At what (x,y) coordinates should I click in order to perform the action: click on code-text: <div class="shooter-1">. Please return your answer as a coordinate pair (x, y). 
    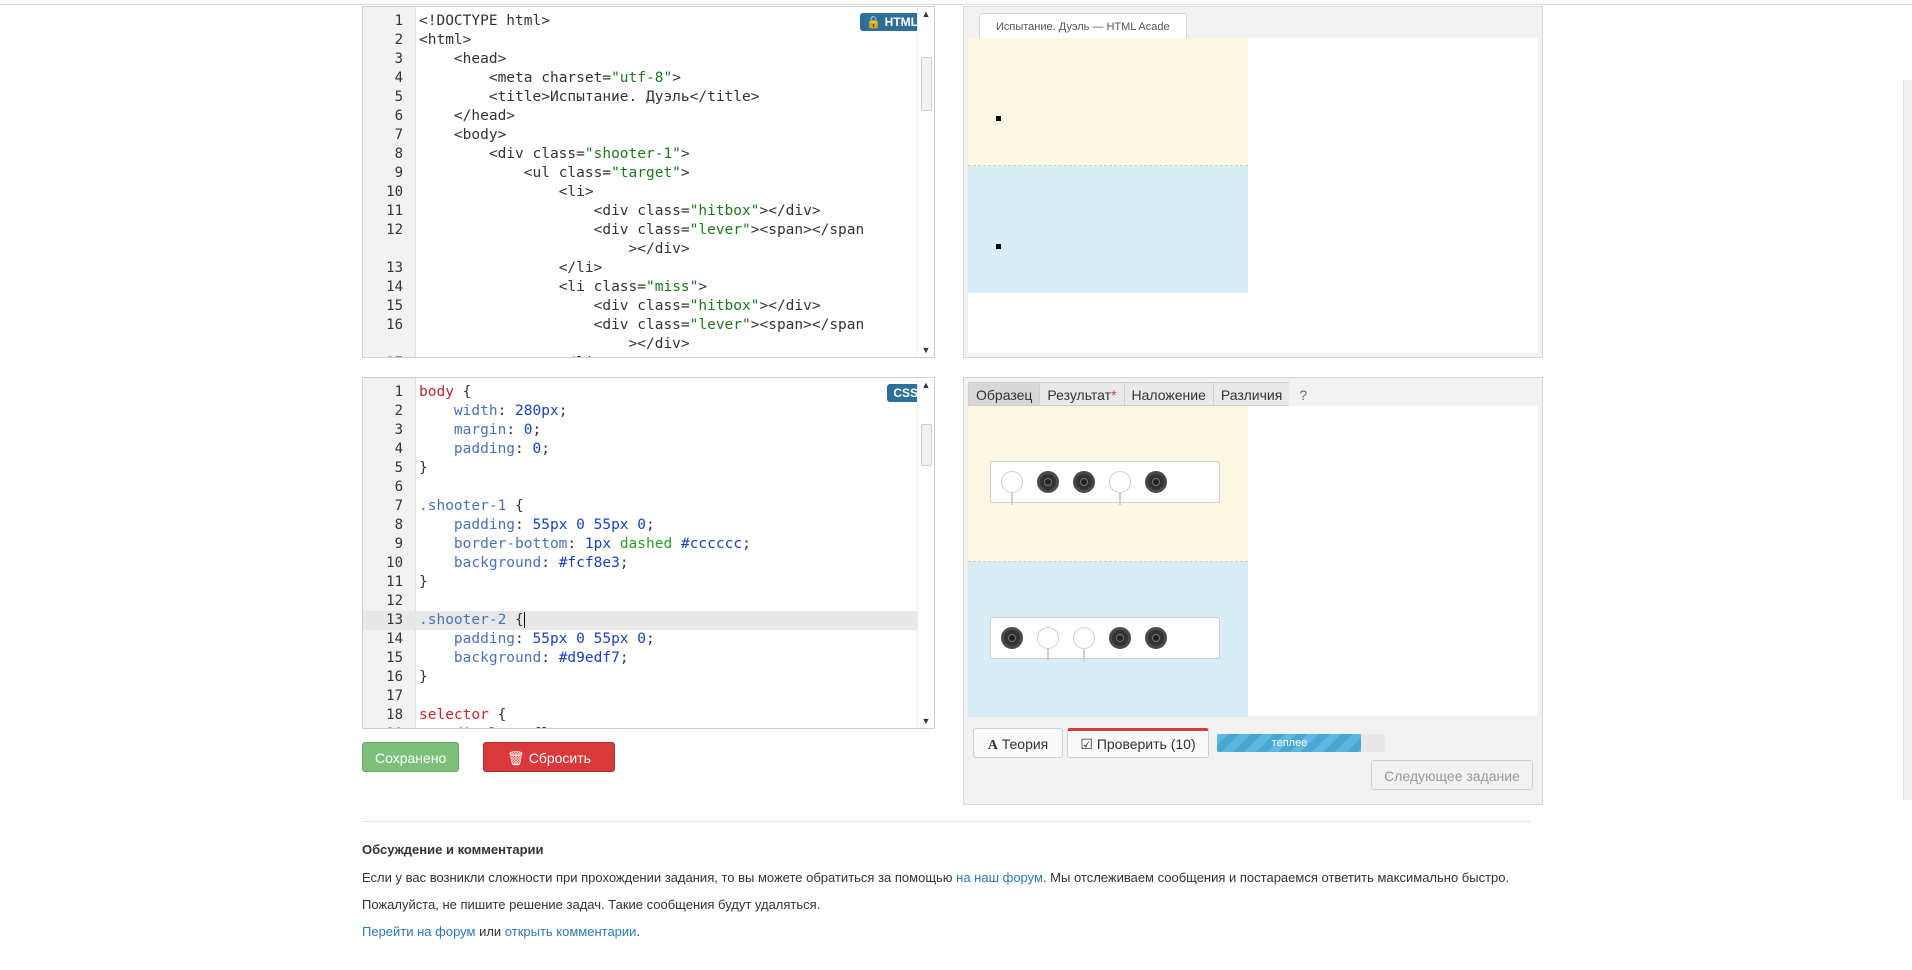
    Looking at the image, I should click on (668, 154).